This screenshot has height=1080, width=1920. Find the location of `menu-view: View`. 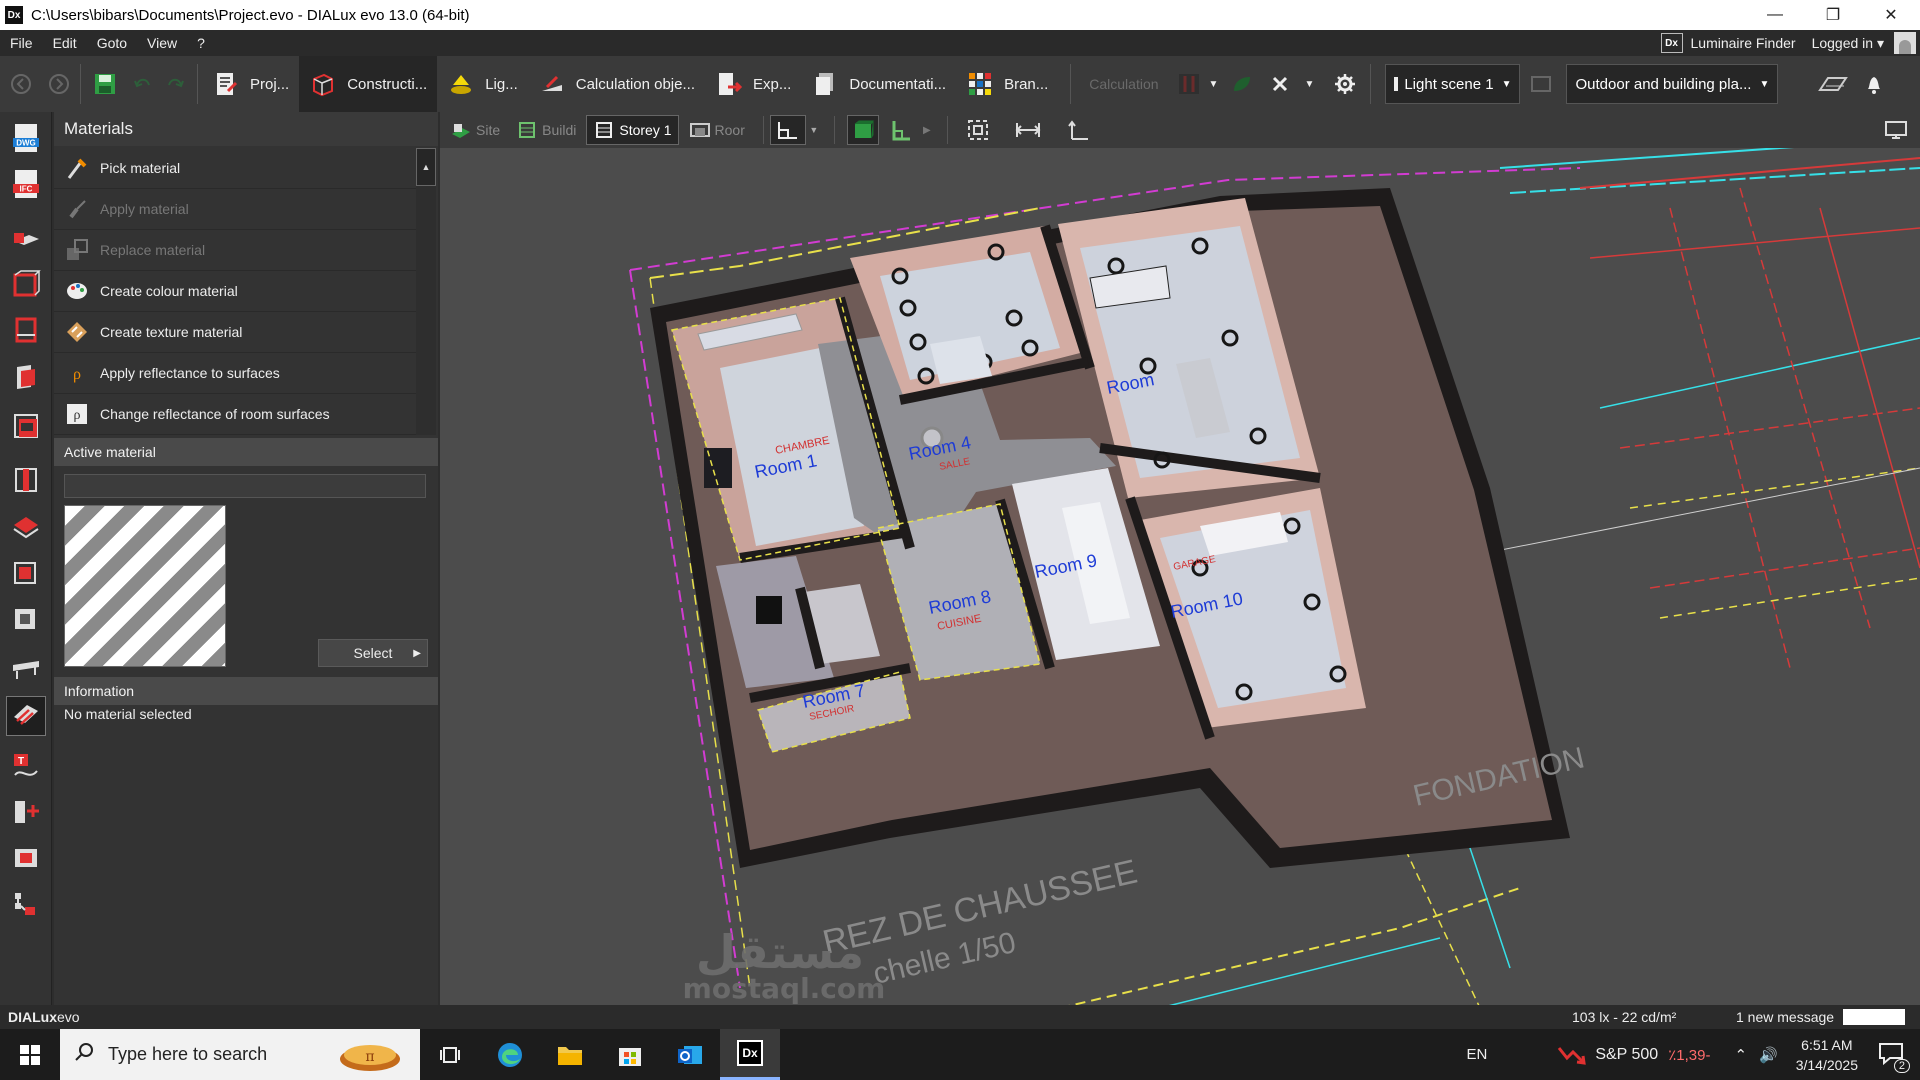

menu-view: View is located at coordinates (162, 43).